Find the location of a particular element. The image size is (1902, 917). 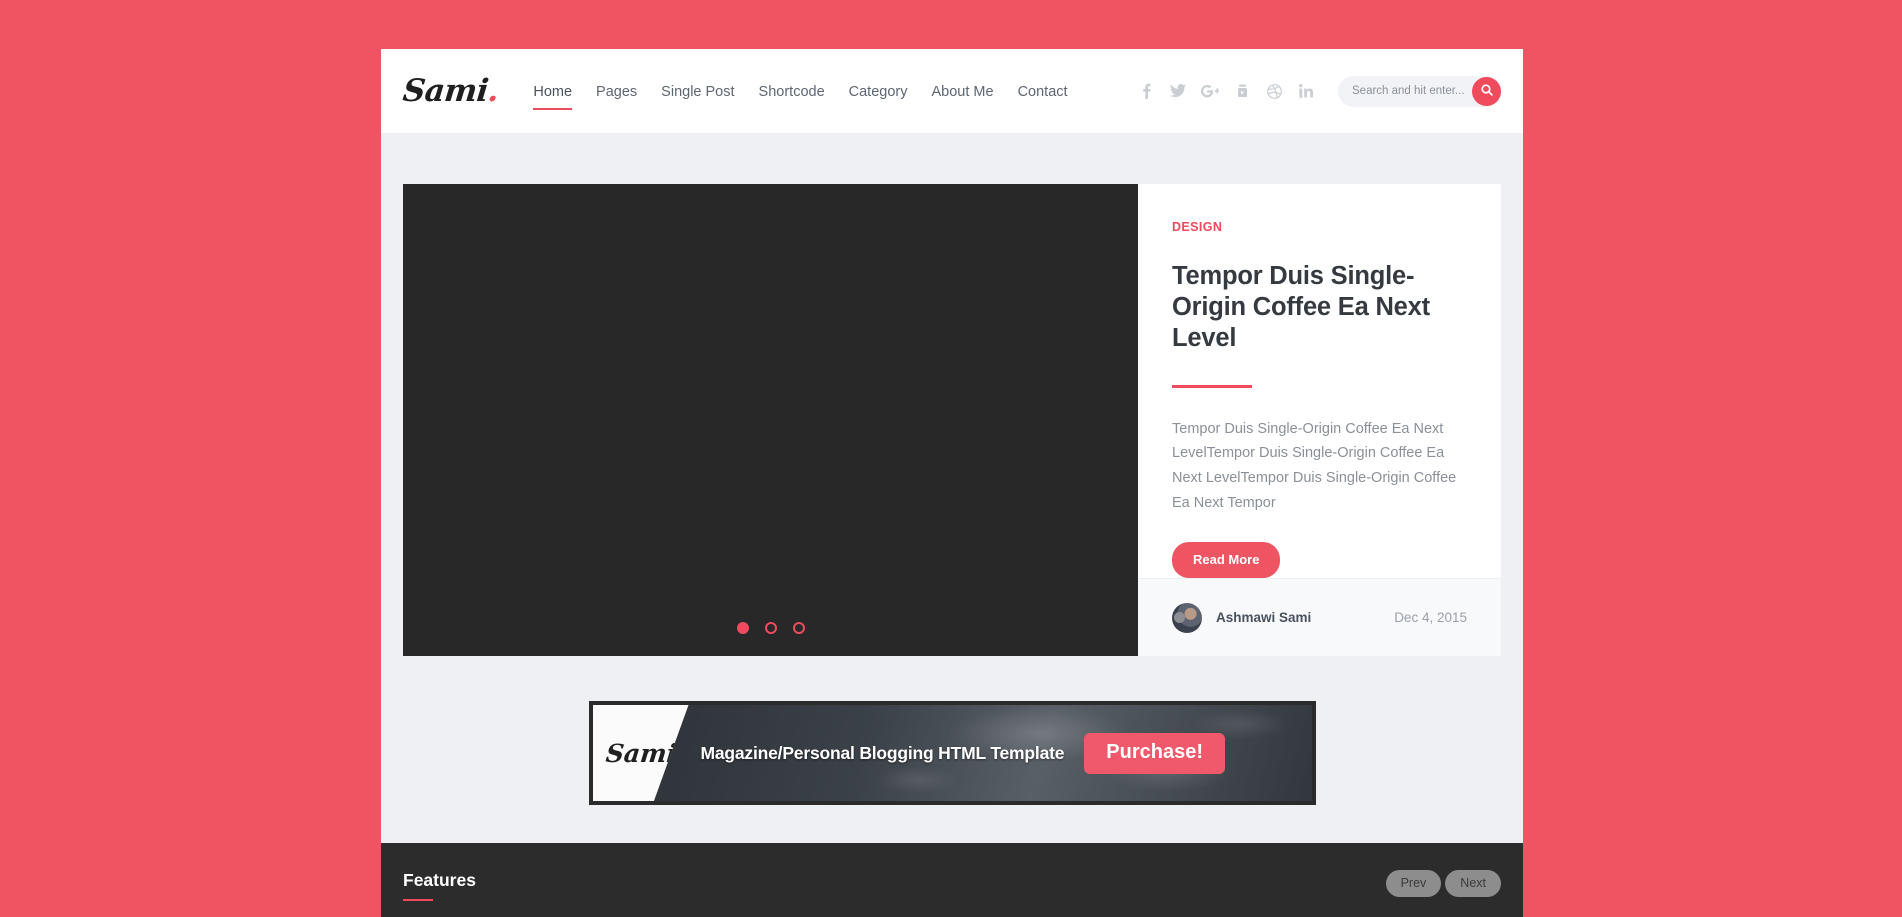

site-logo-text: Sami is located at coordinates (445, 91).